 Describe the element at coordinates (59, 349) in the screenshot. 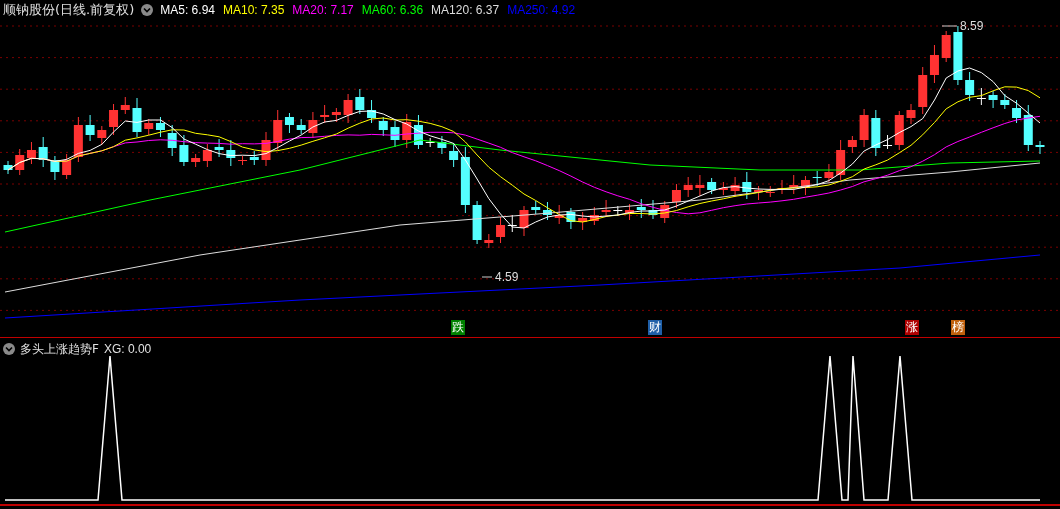

I see `indicator-title: 多头上涨趋势F` at that location.